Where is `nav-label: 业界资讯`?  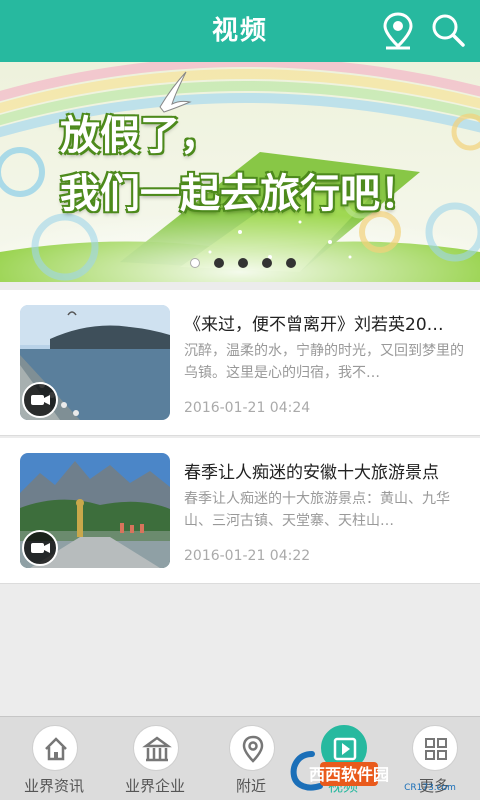 nav-label: 业界资讯 is located at coordinates (53, 786).